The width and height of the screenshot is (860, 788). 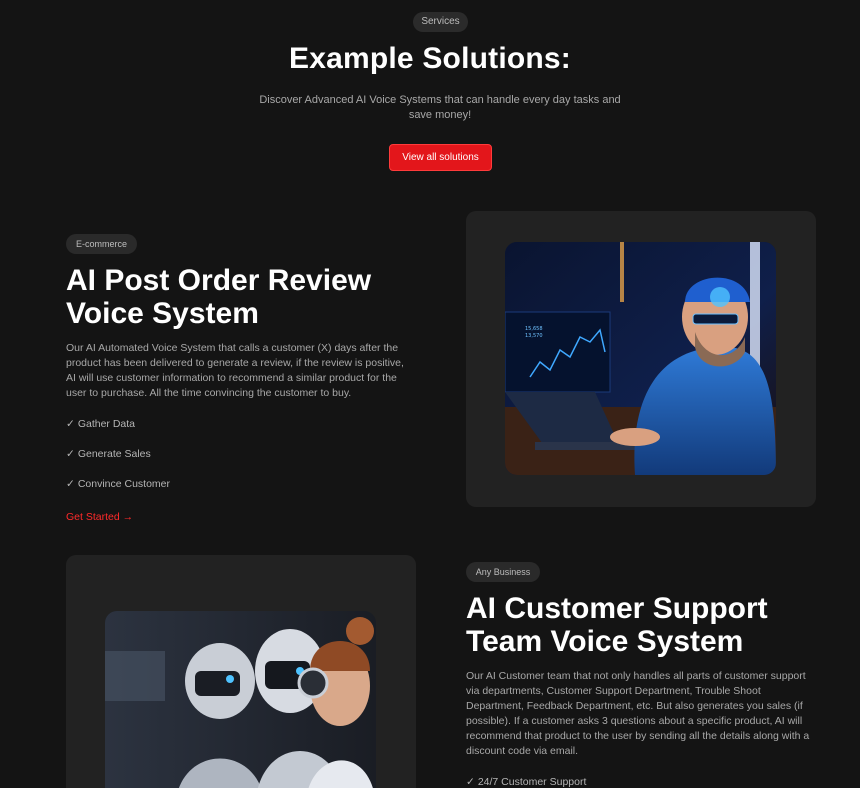 What do you see at coordinates (617, 608) in the screenshot?
I see `solution2-title-line1: AI Customer Support` at bounding box center [617, 608].